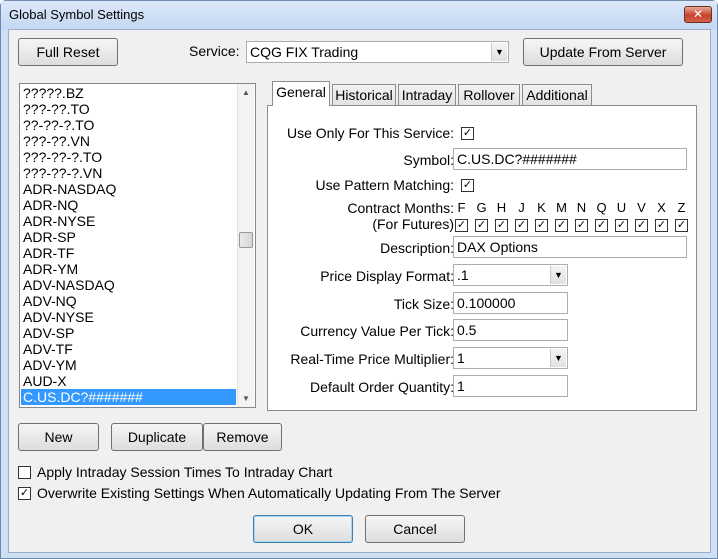  What do you see at coordinates (641, 207) in the screenshot?
I see `month-letter: V` at bounding box center [641, 207].